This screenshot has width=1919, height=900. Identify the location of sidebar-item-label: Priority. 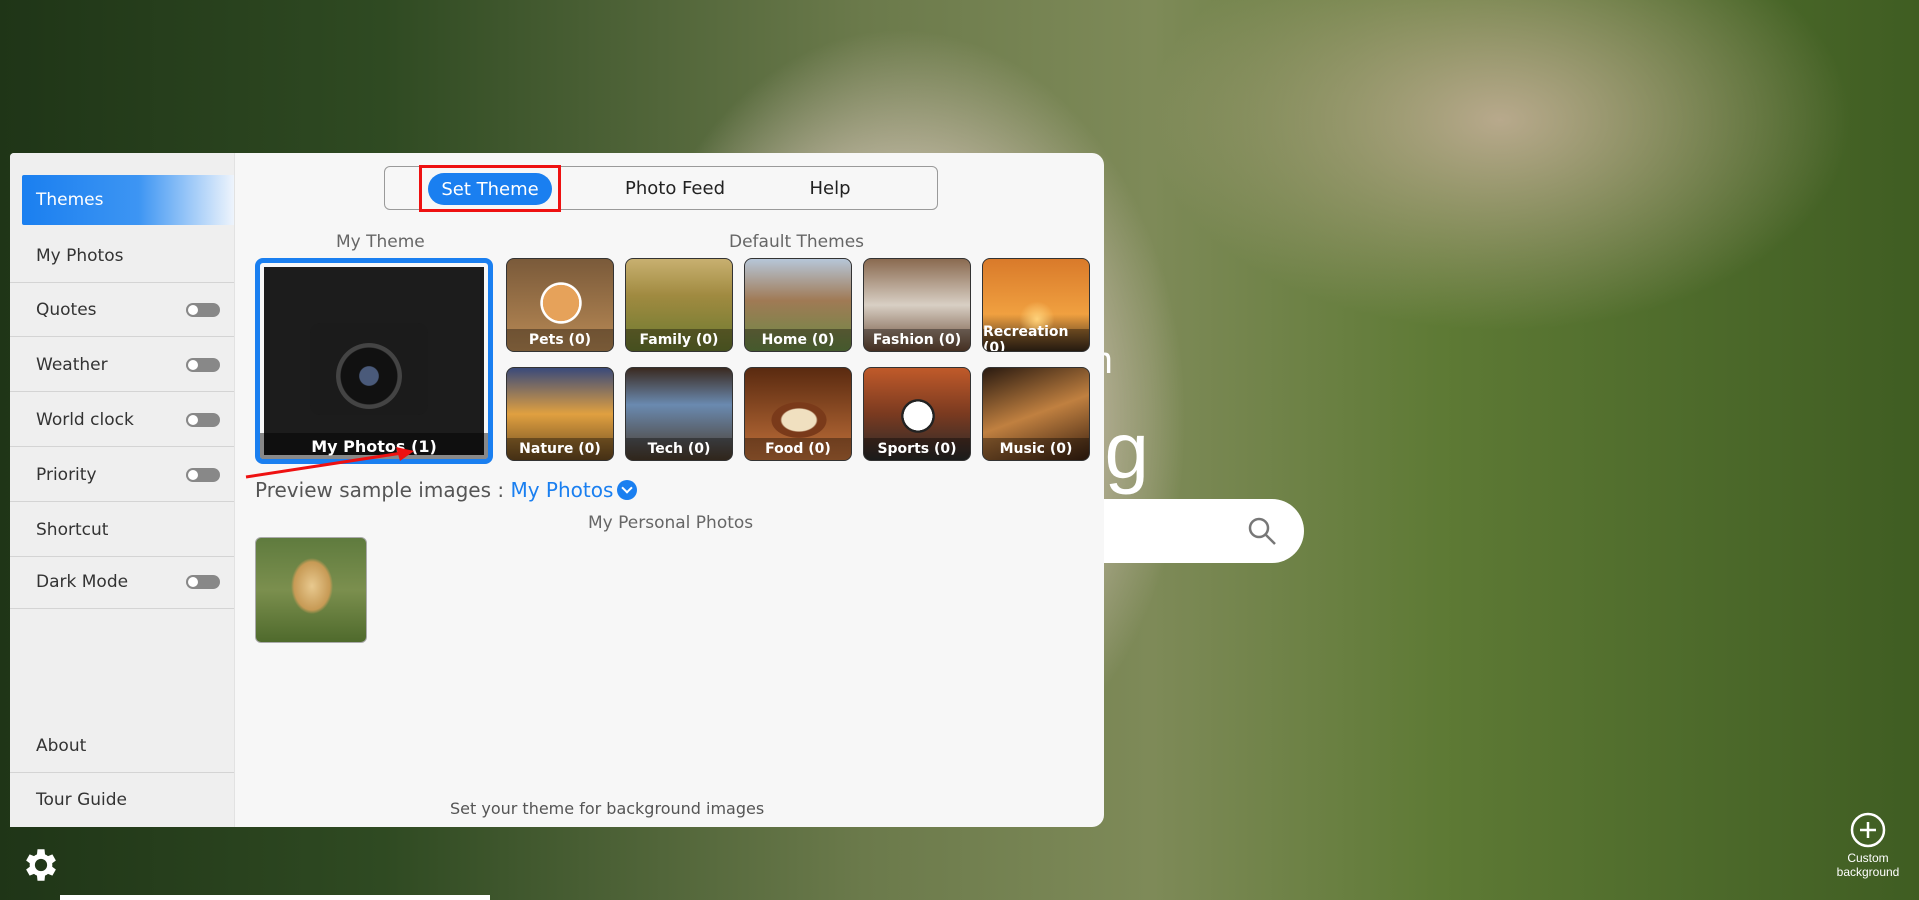
(66, 474).